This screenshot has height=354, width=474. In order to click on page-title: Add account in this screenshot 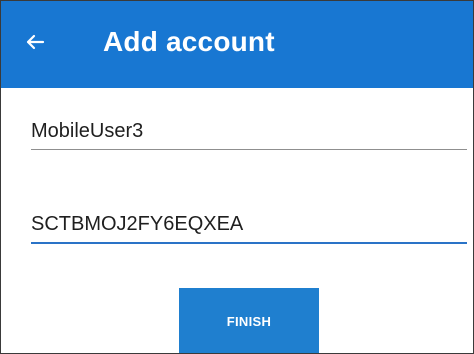, I will do `click(189, 41)`.